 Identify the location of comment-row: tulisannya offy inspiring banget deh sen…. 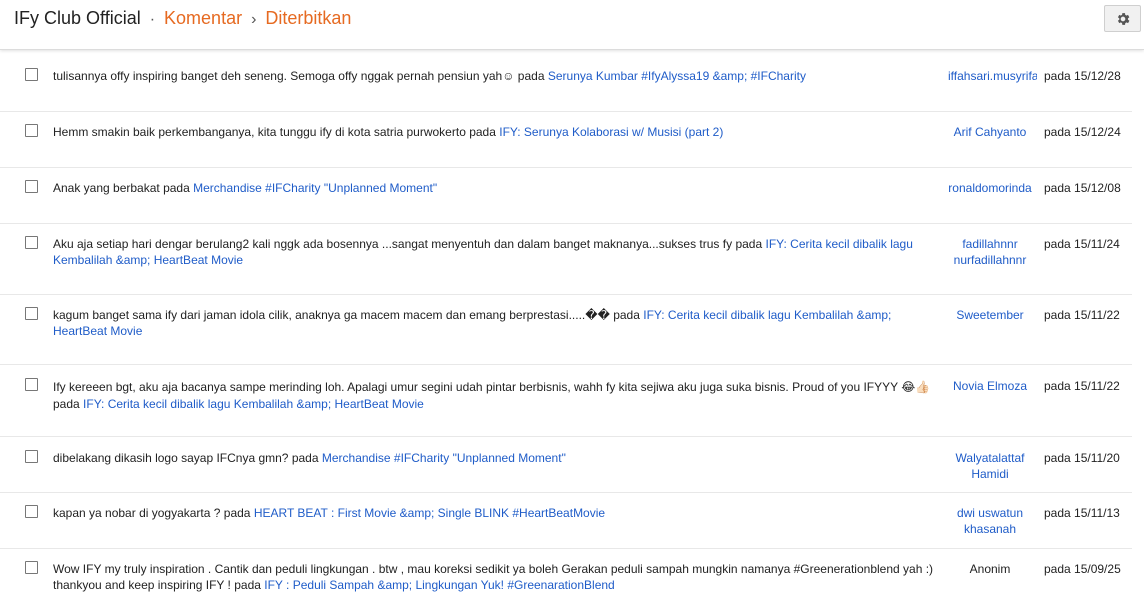
(566, 83).